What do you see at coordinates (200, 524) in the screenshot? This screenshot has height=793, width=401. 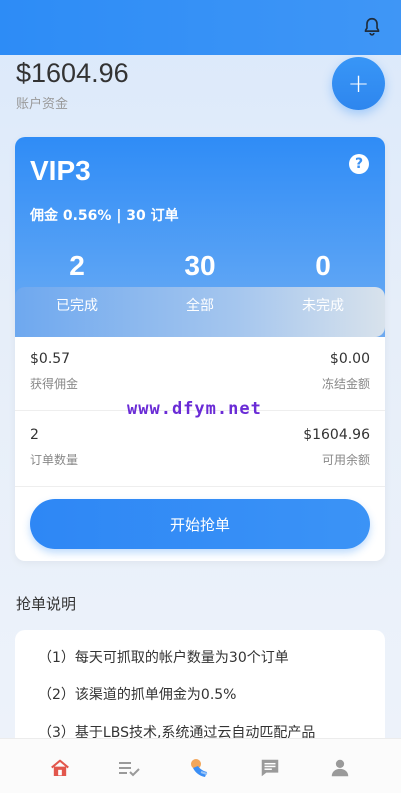 I see `start-grab-button: 开始抢单` at bounding box center [200, 524].